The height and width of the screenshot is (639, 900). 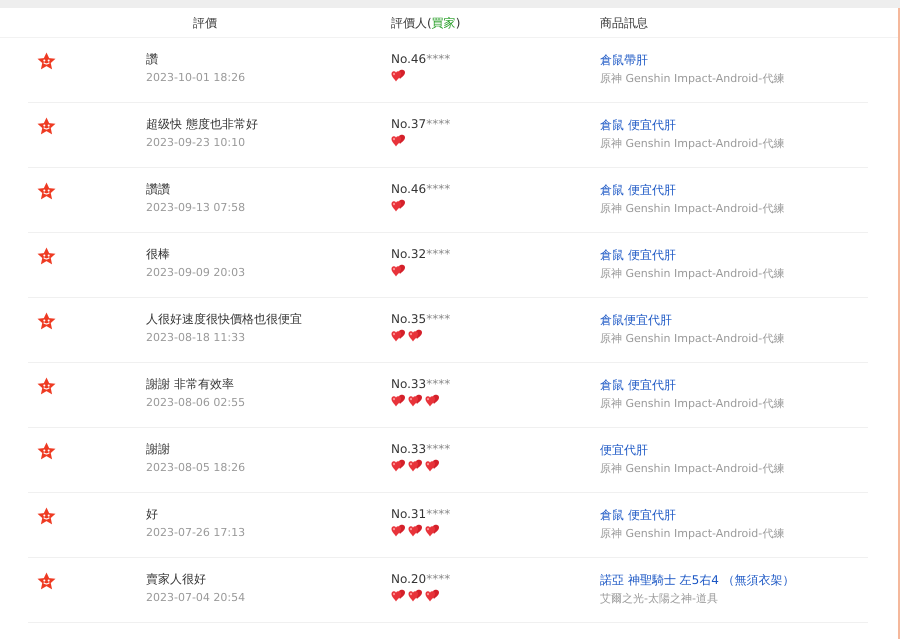 What do you see at coordinates (659, 599) in the screenshot?
I see `game-category: 艾爾之光-太陽之神-道具` at bounding box center [659, 599].